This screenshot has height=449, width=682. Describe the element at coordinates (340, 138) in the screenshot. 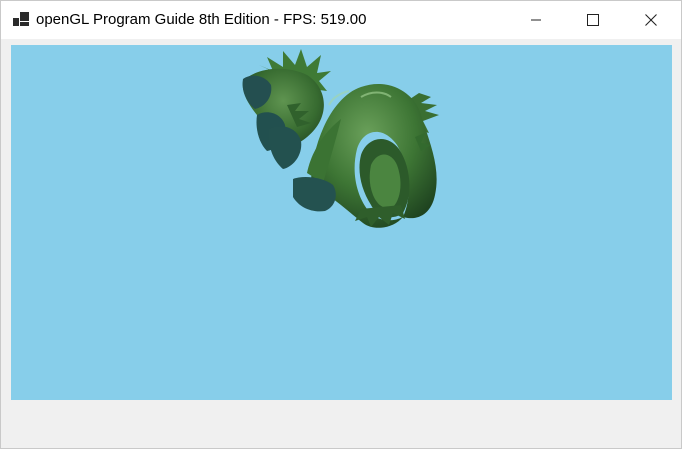

I see `dragon-model` at that location.